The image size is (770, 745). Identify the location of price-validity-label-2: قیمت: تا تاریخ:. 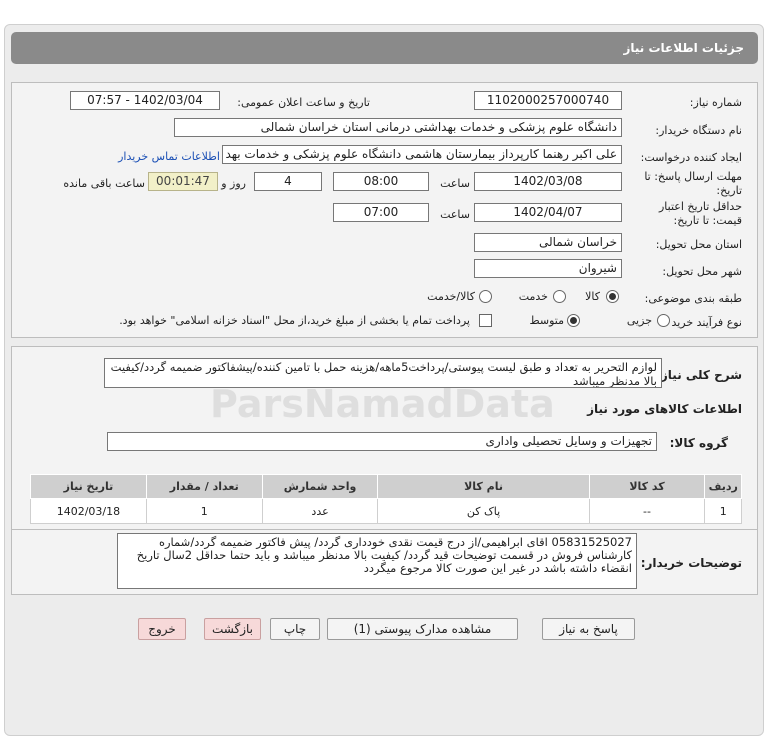
(707, 220).